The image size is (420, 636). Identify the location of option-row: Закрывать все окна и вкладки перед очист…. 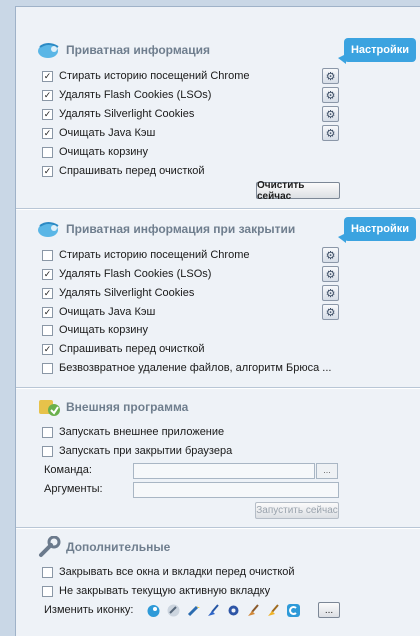
(168, 572).